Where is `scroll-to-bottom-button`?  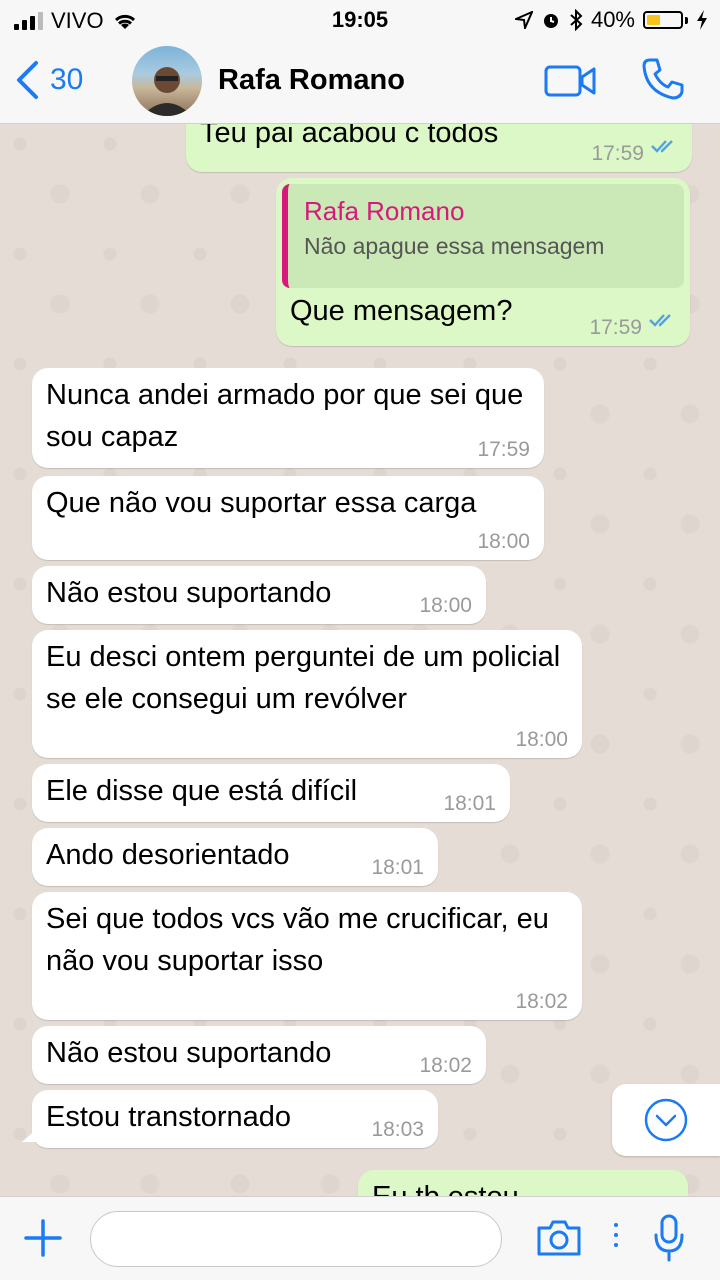
scroll-to-bottom-button is located at coordinates (666, 1120).